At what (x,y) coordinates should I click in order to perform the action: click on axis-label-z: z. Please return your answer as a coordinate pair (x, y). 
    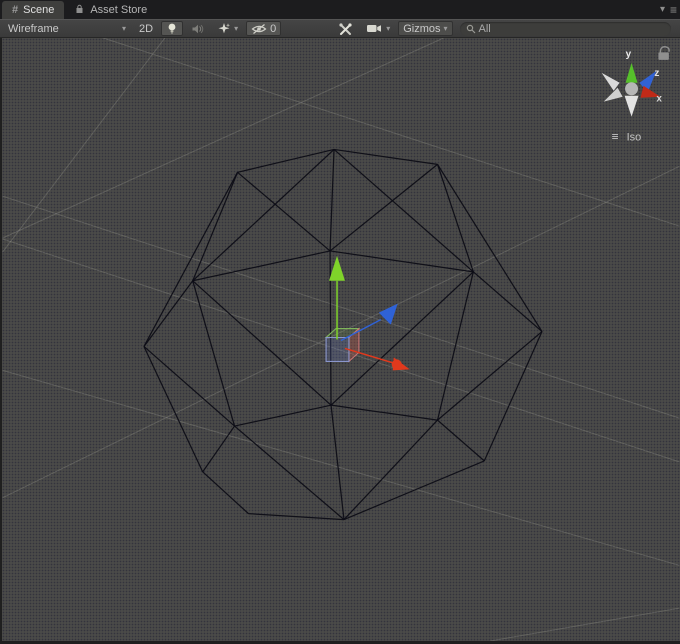
    Looking at the image, I should click on (656, 73).